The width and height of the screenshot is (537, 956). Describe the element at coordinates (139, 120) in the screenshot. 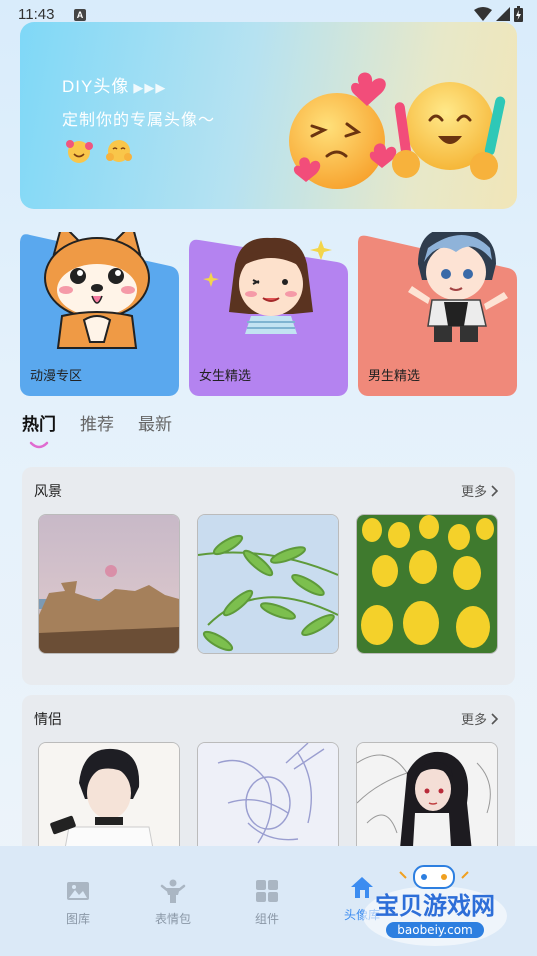

I see `banner-subtitle: 定制你的专属头像～` at that location.